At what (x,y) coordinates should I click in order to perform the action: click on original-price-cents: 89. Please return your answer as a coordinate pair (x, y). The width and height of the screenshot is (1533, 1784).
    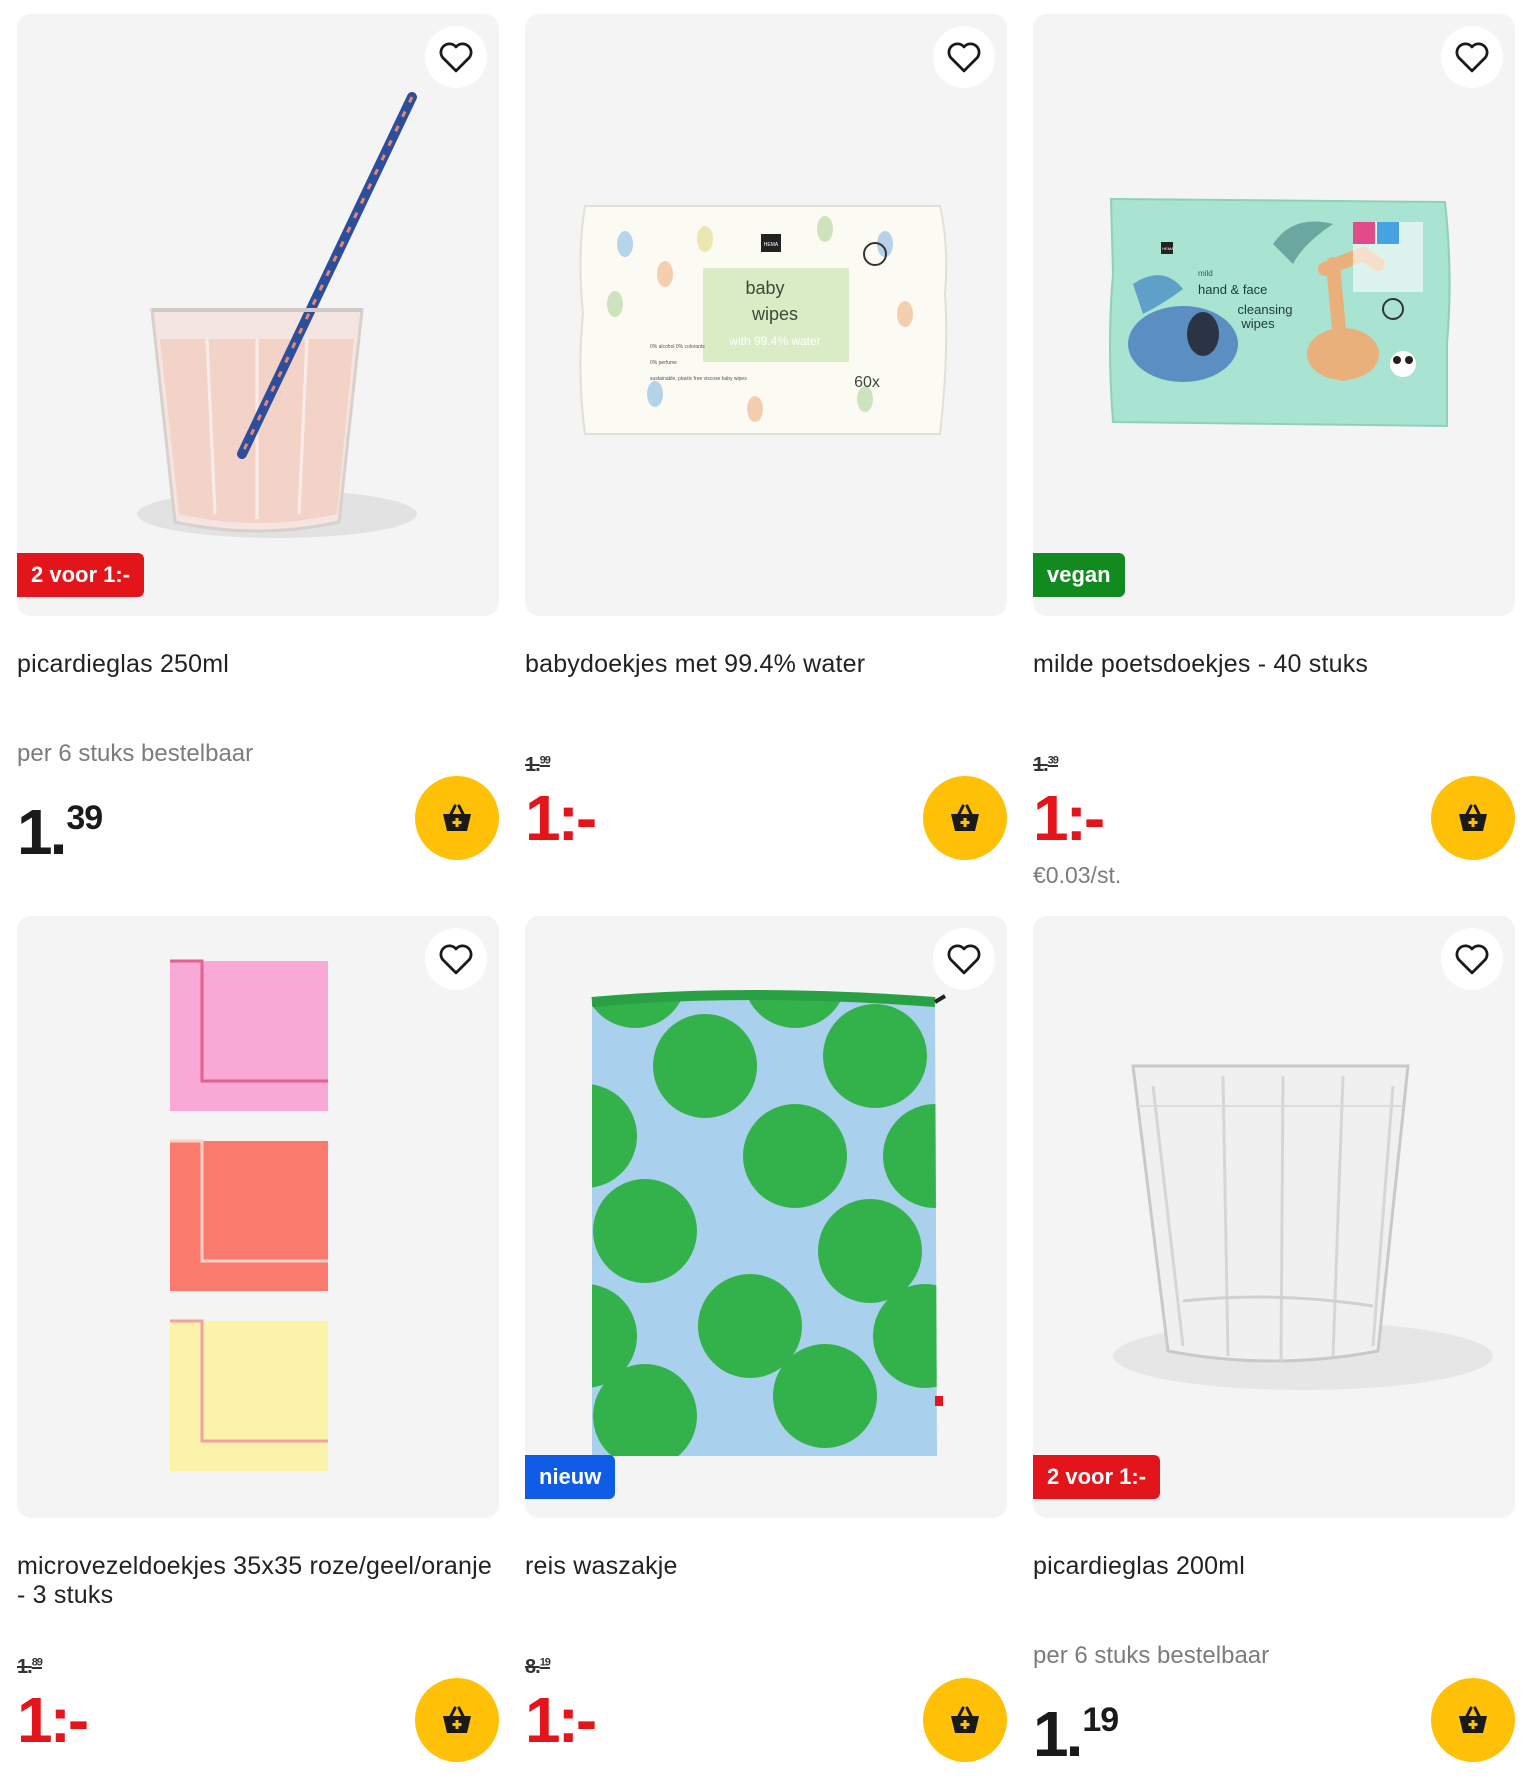
    Looking at the image, I should click on (37, 1662).